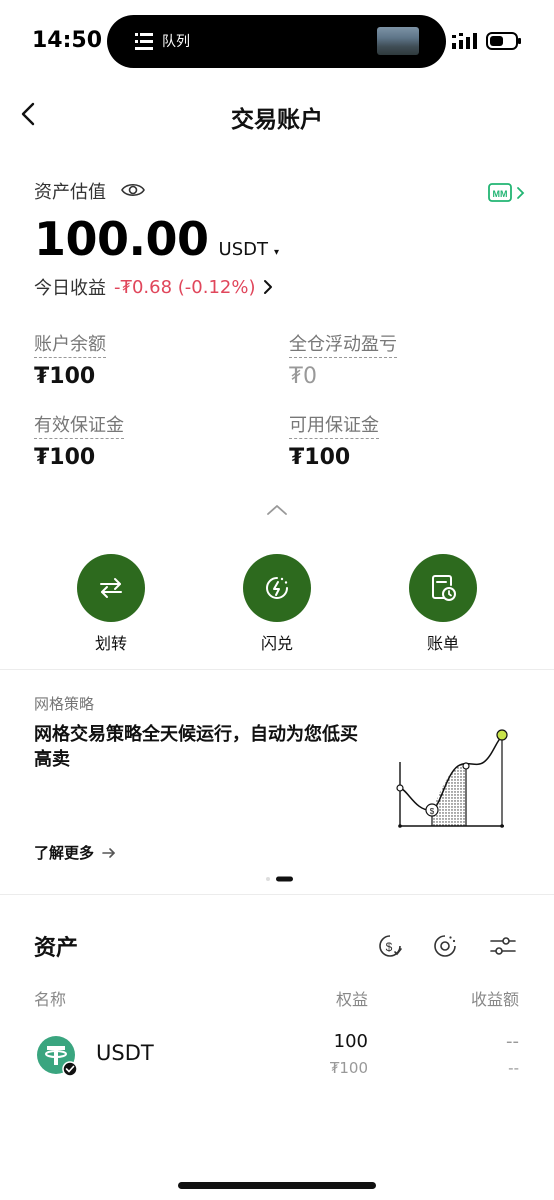  I want to click on bill-circle, so click(443, 588).